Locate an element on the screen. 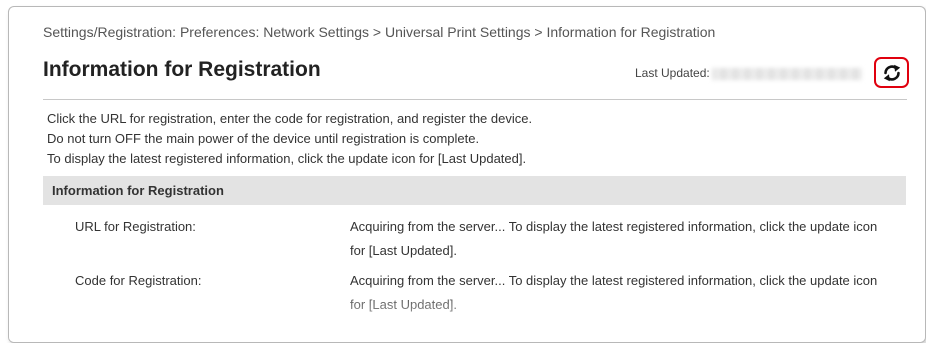 This screenshot has height=343, width=926. refresh-button is located at coordinates (891, 72).